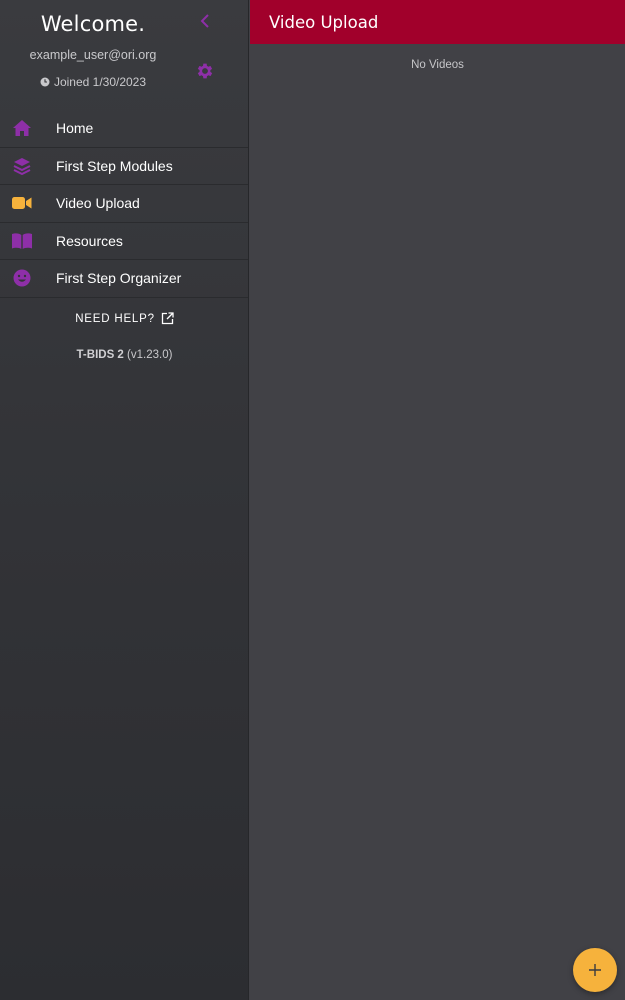 The width and height of the screenshot is (625, 1000). I want to click on welcome-heading: Welcome., so click(93, 24).